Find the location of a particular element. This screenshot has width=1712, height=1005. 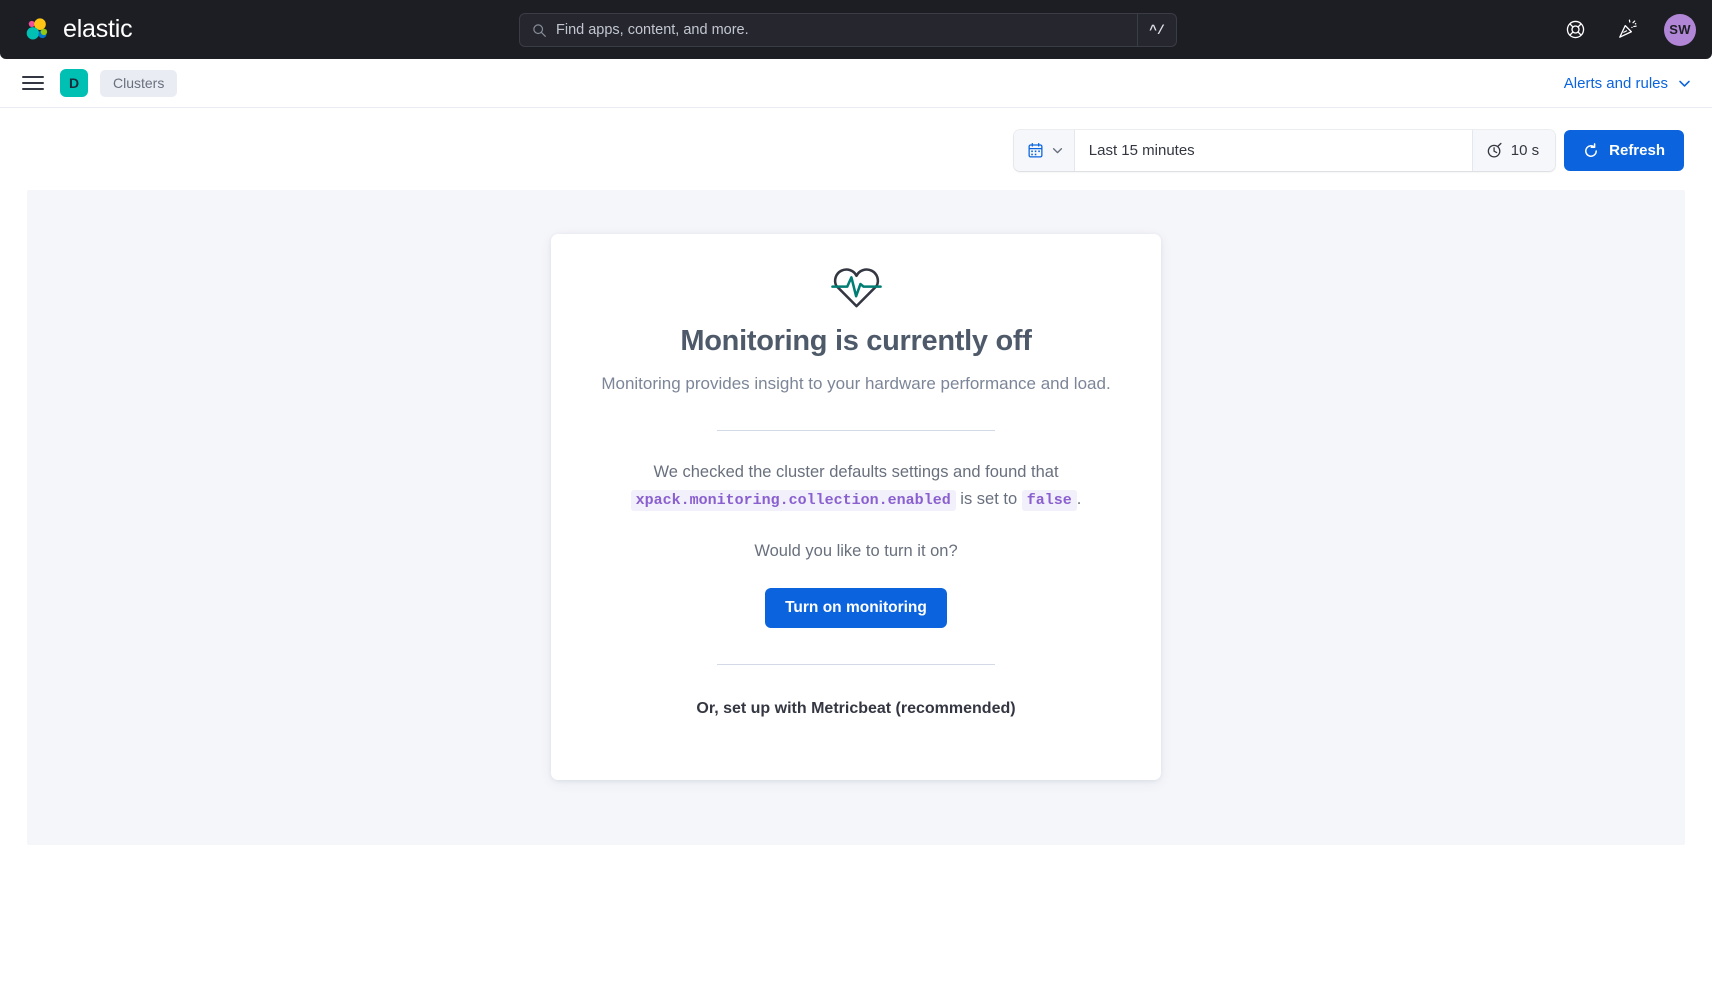

refresh-interval-button: 10 s is located at coordinates (1513, 150).